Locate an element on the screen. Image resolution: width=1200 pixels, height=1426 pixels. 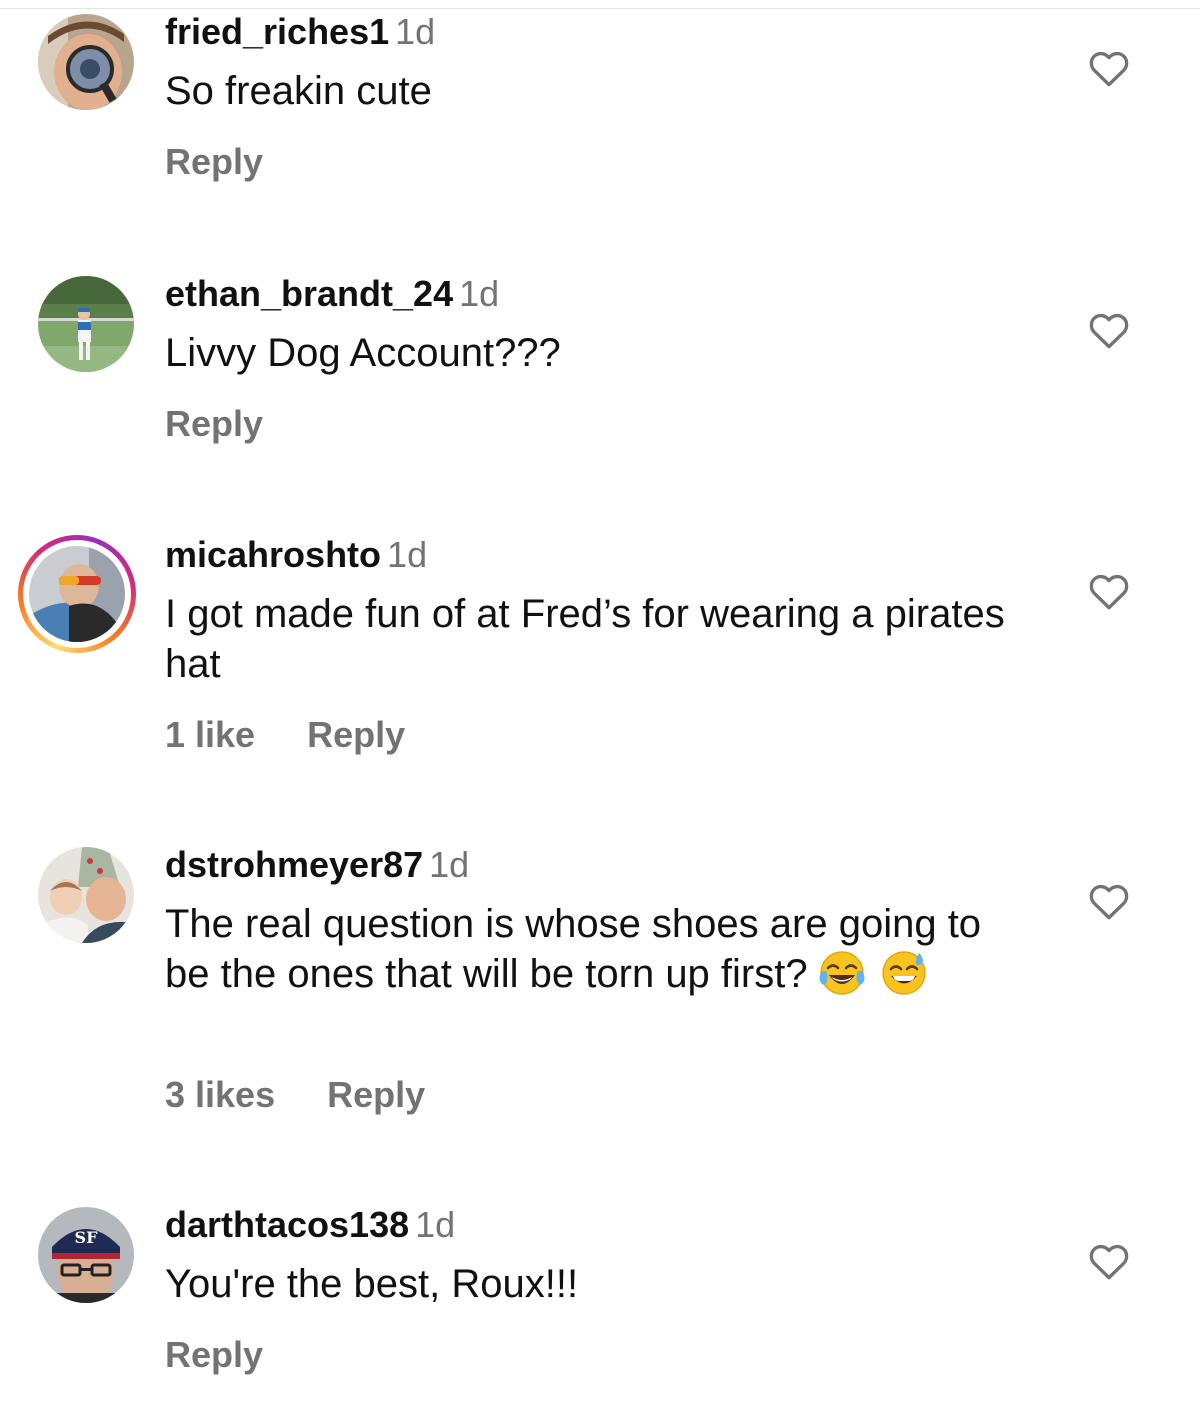
comment-actions: 3 likes Reply is located at coordinates (295, 1095).